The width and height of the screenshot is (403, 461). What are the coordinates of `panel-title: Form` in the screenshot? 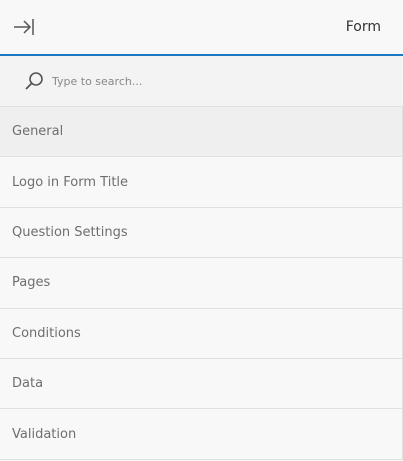 It's located at (363, 27).